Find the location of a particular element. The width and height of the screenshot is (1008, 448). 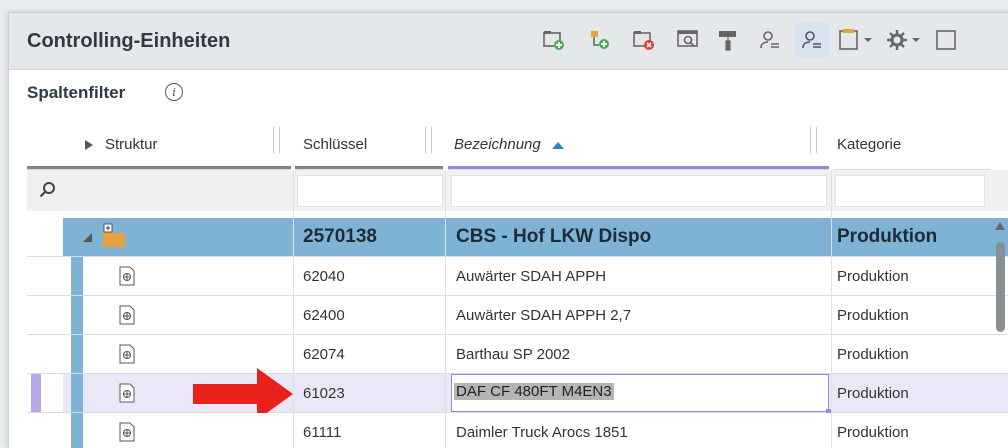

window-icon is located at coordinates (946, 40).